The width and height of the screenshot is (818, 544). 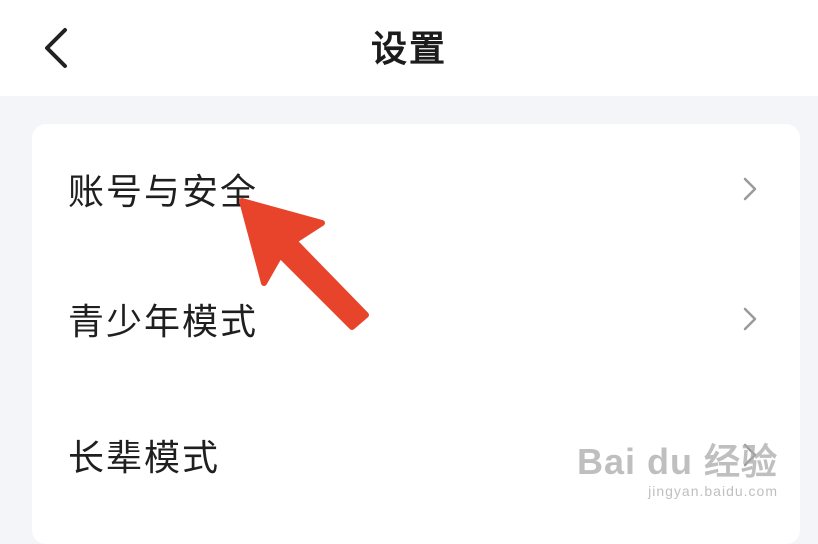 I want to click on page-title: 设置, so click(x=408, y=49).